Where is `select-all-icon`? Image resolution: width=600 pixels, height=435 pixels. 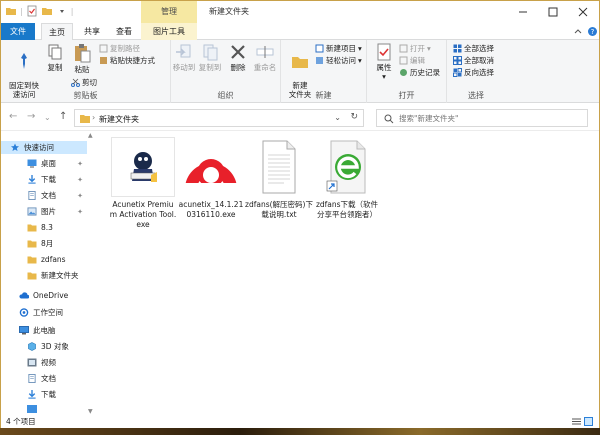 select-all-icon is located at coordinates (457, 48).